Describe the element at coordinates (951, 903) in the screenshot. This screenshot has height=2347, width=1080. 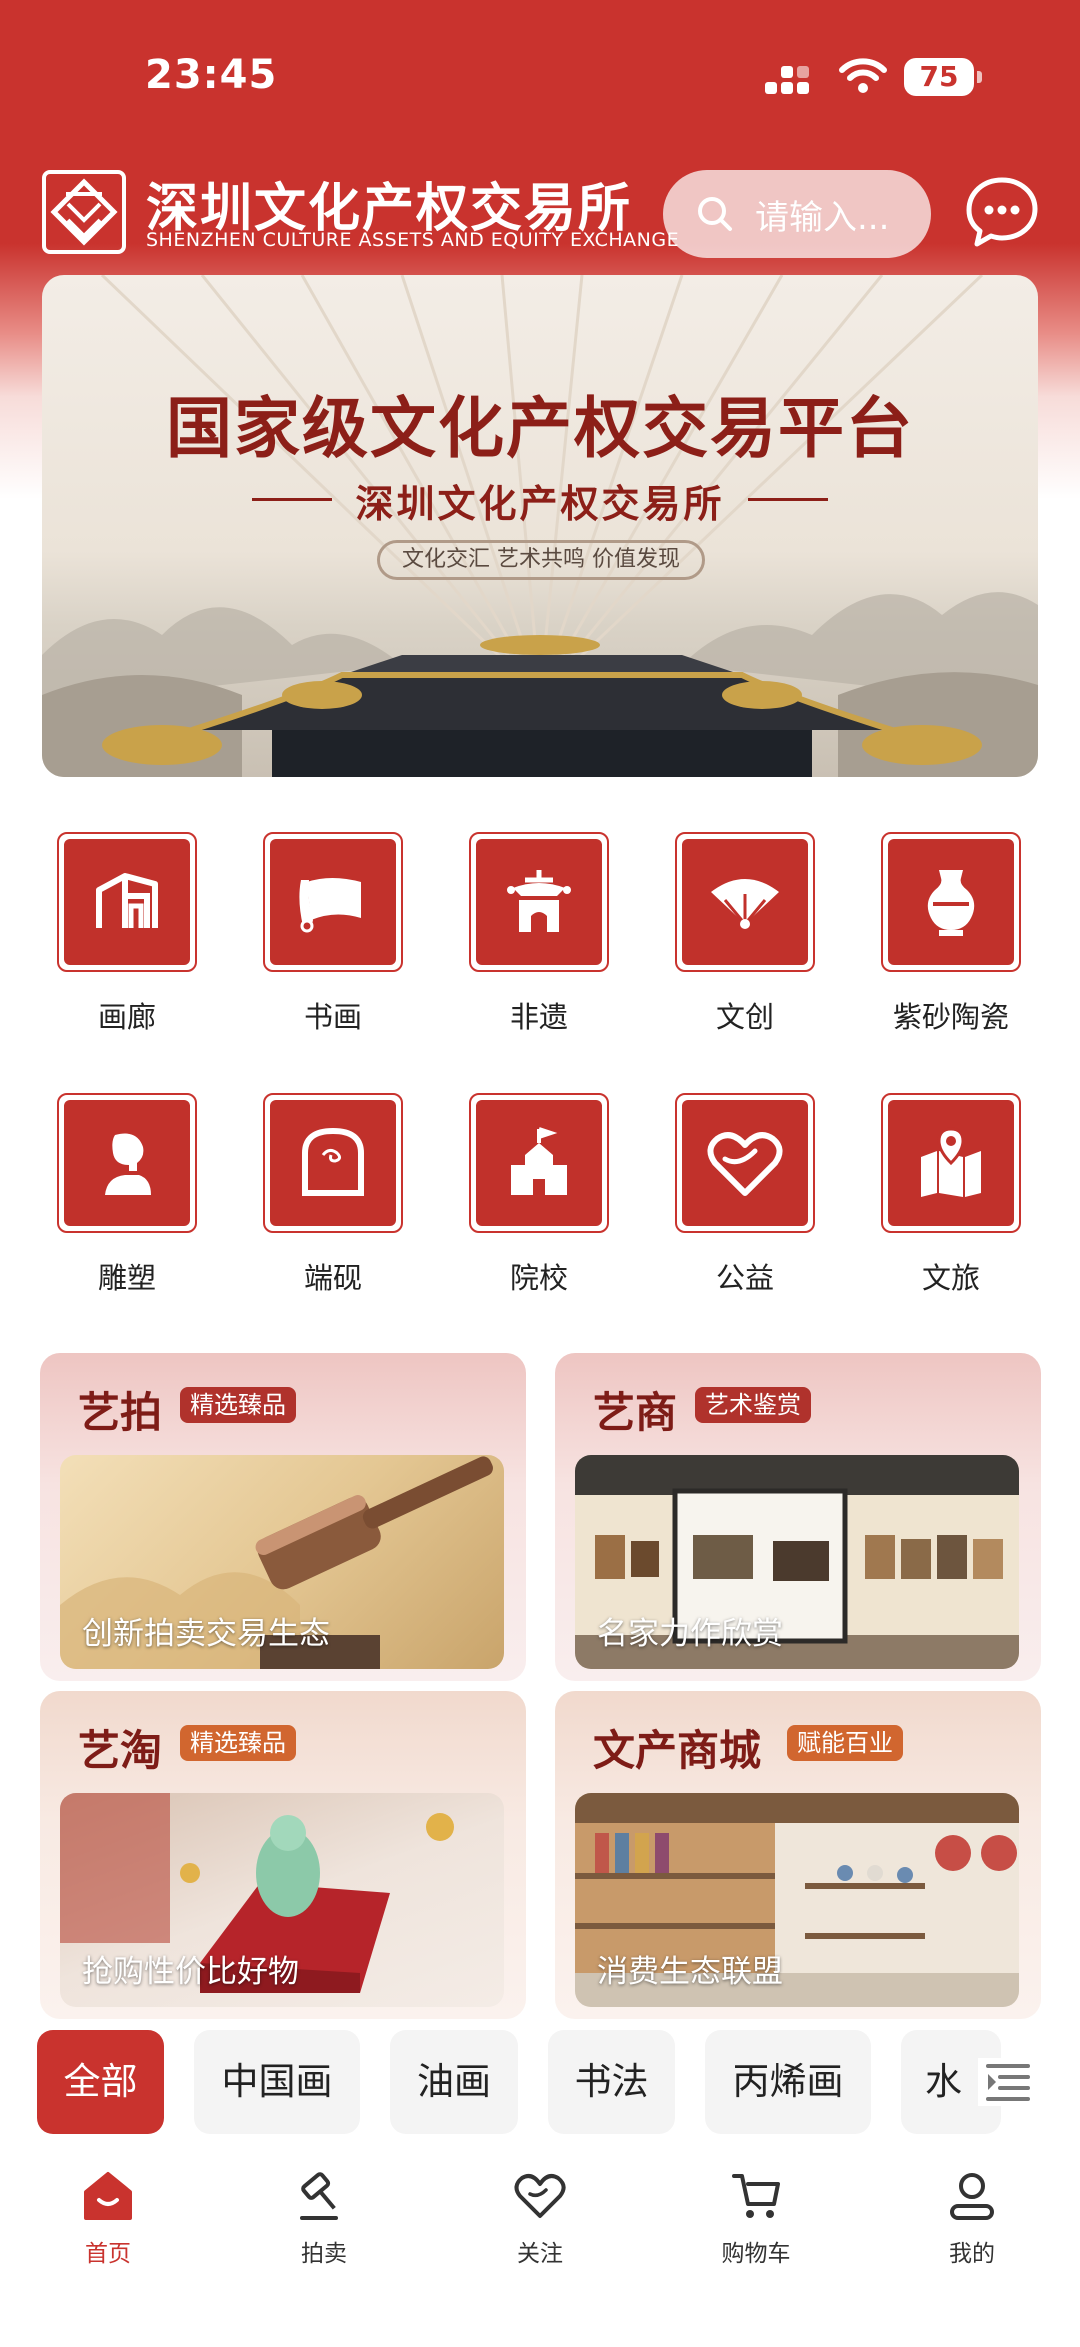
I see `vase-icon` at that location.